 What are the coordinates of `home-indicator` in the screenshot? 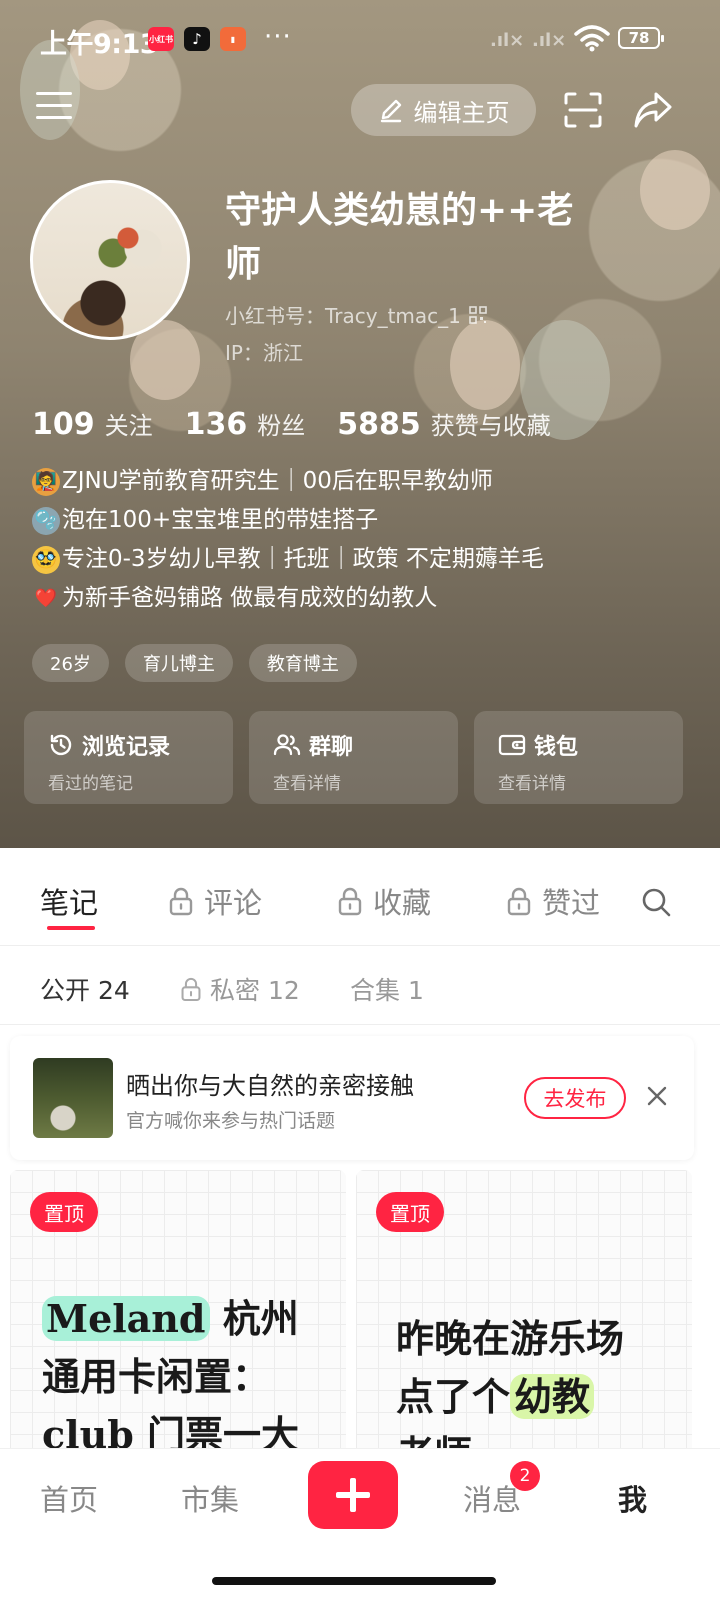 It's located at (354, 1581).